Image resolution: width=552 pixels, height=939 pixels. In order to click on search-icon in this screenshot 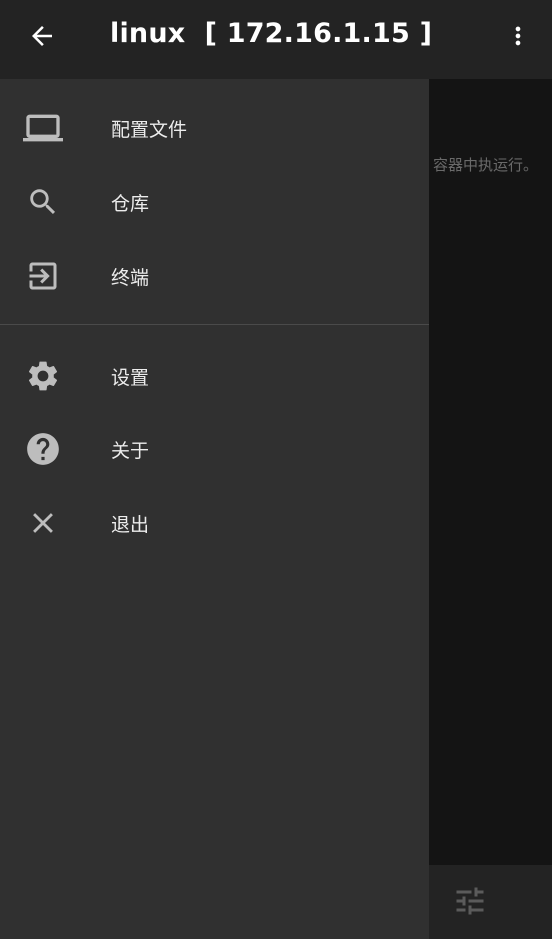, I will do `click(43, 202)`.